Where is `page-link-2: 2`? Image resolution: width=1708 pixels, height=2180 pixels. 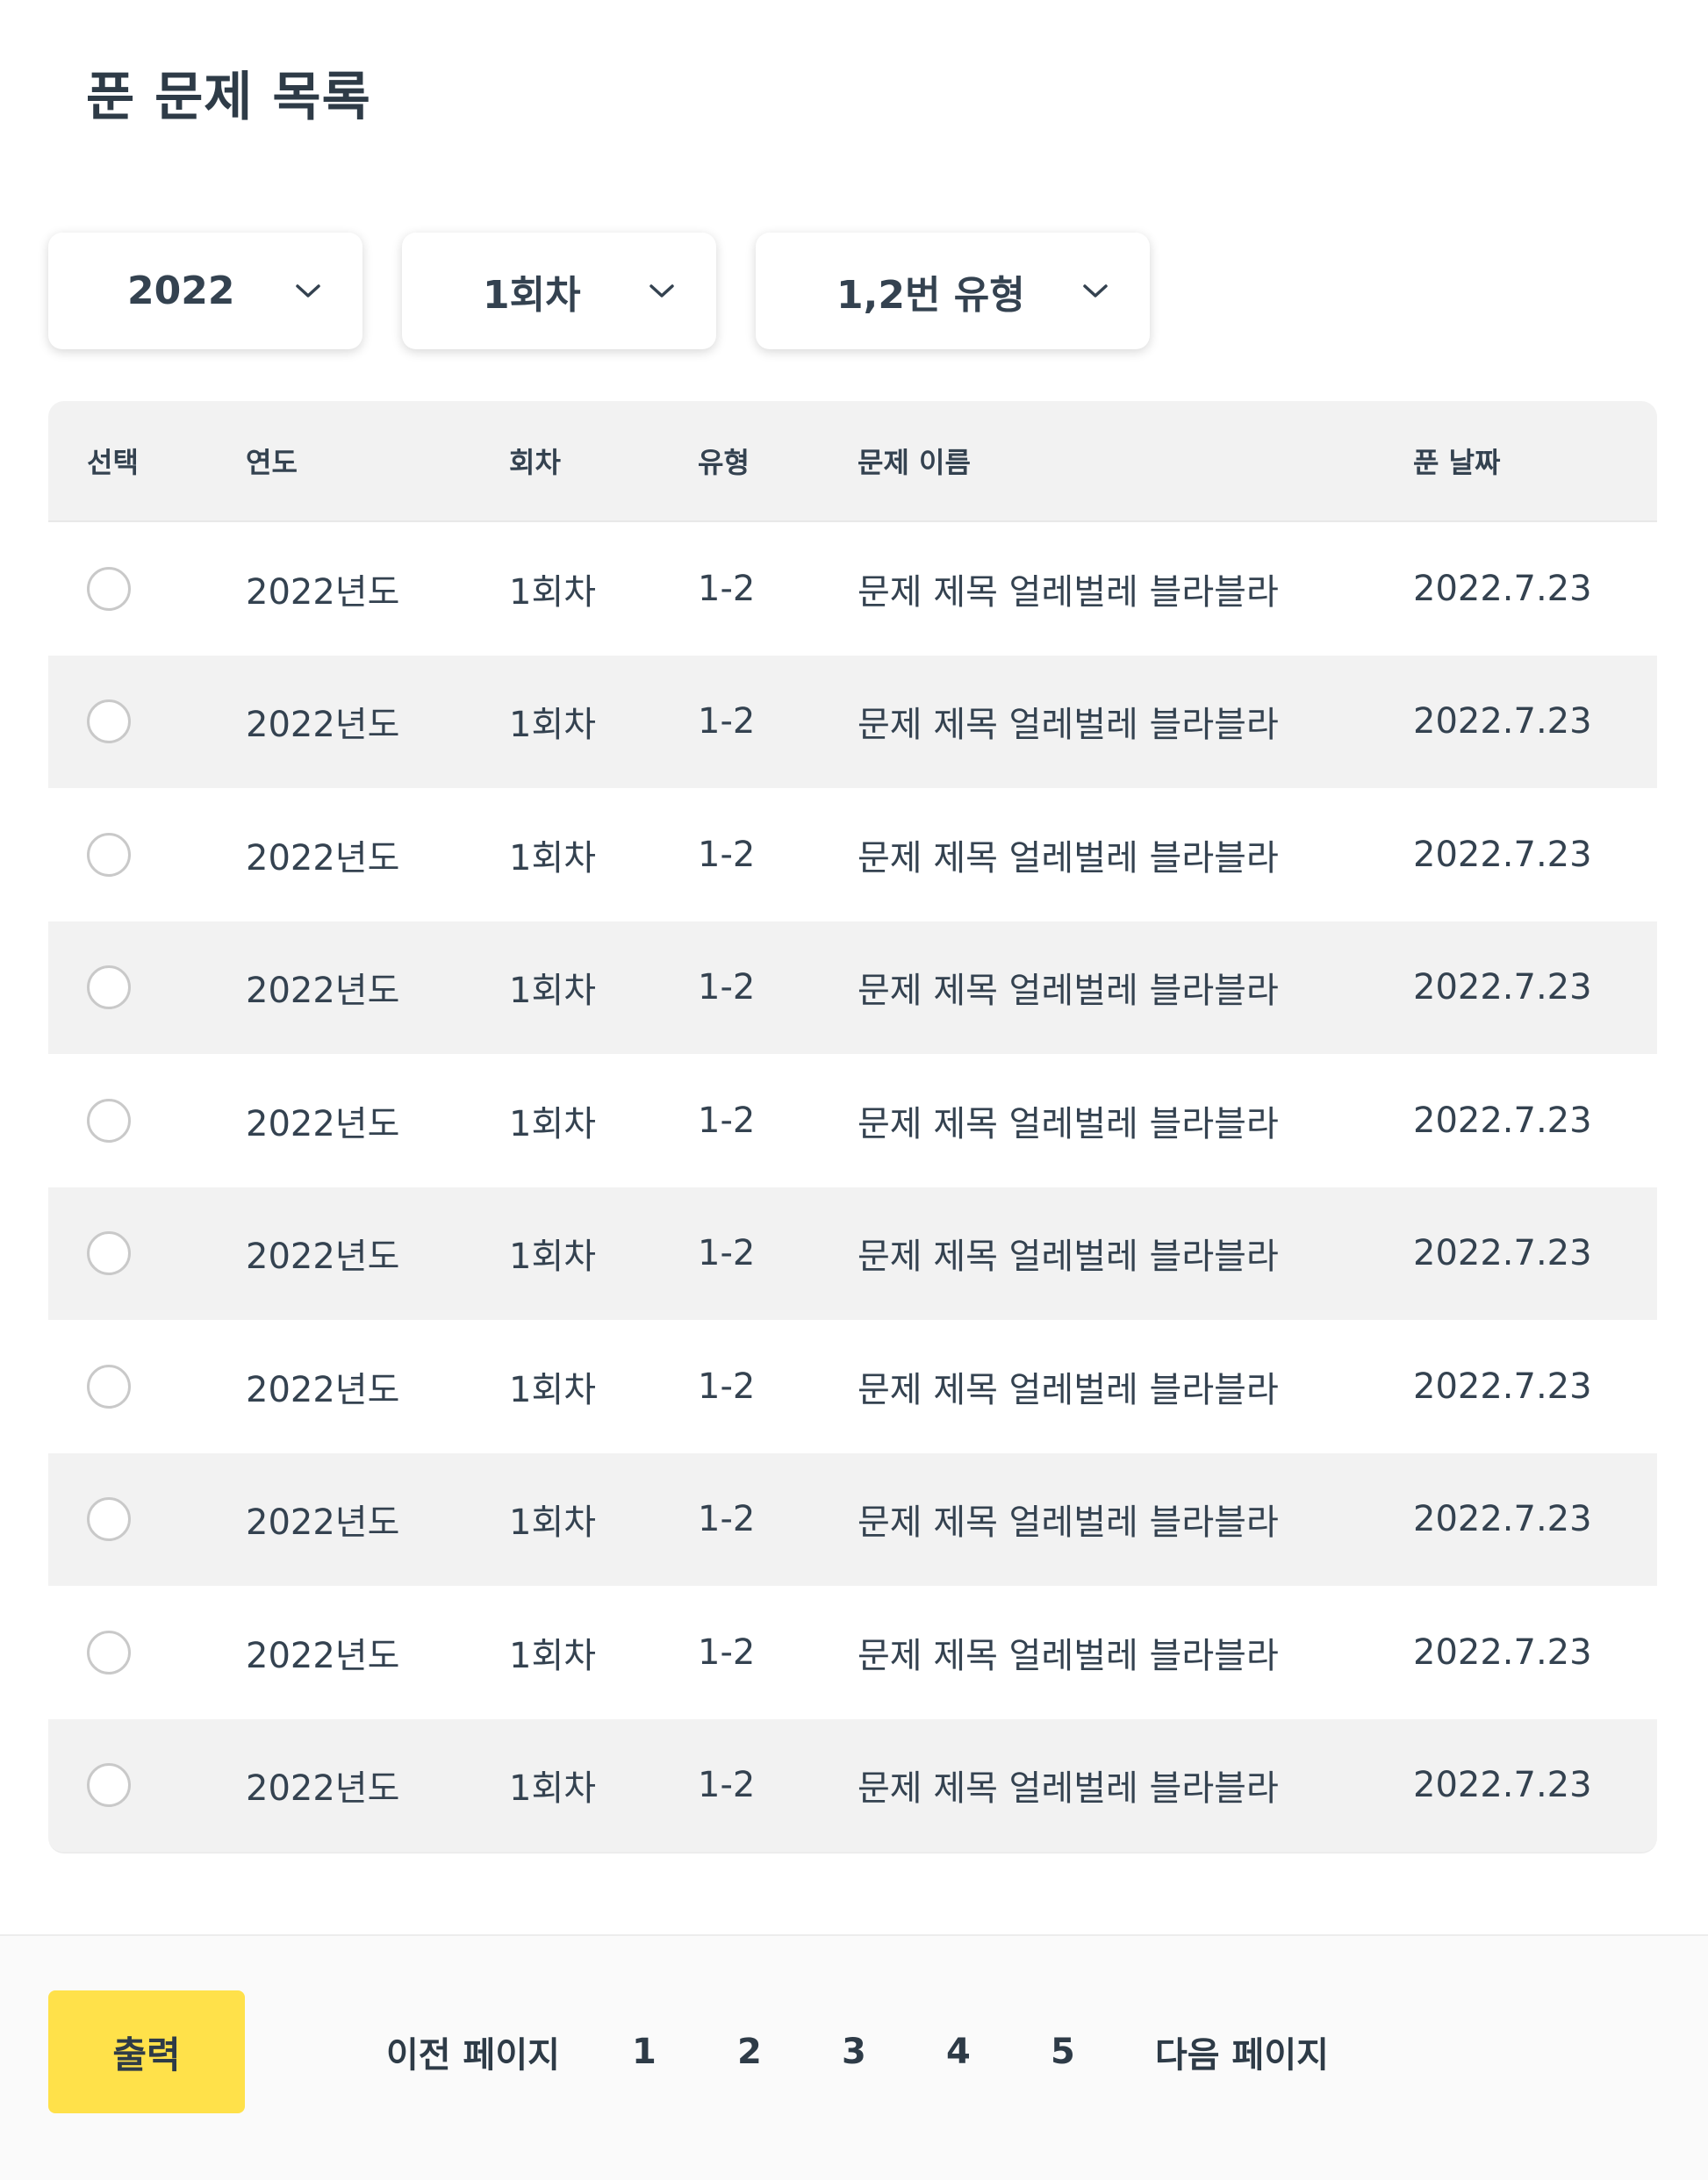
page-link-2: 2 is located at coordinates (749, 2052).